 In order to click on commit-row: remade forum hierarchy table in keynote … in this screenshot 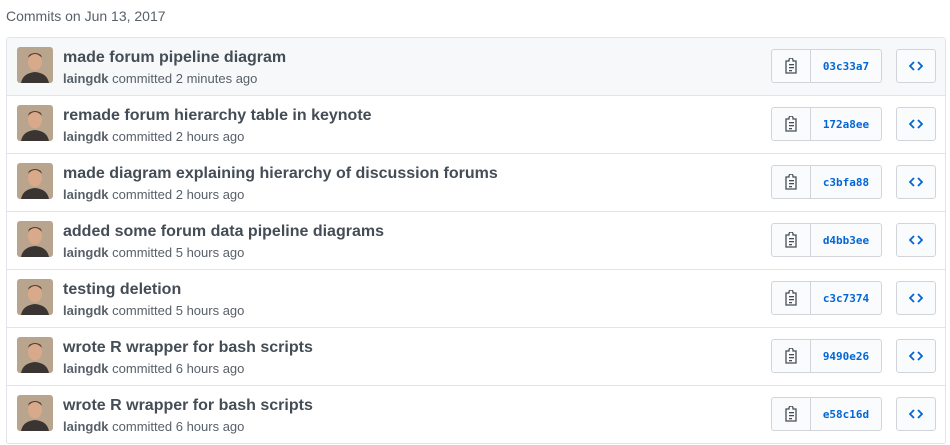, I will do `click(476, 124)`.